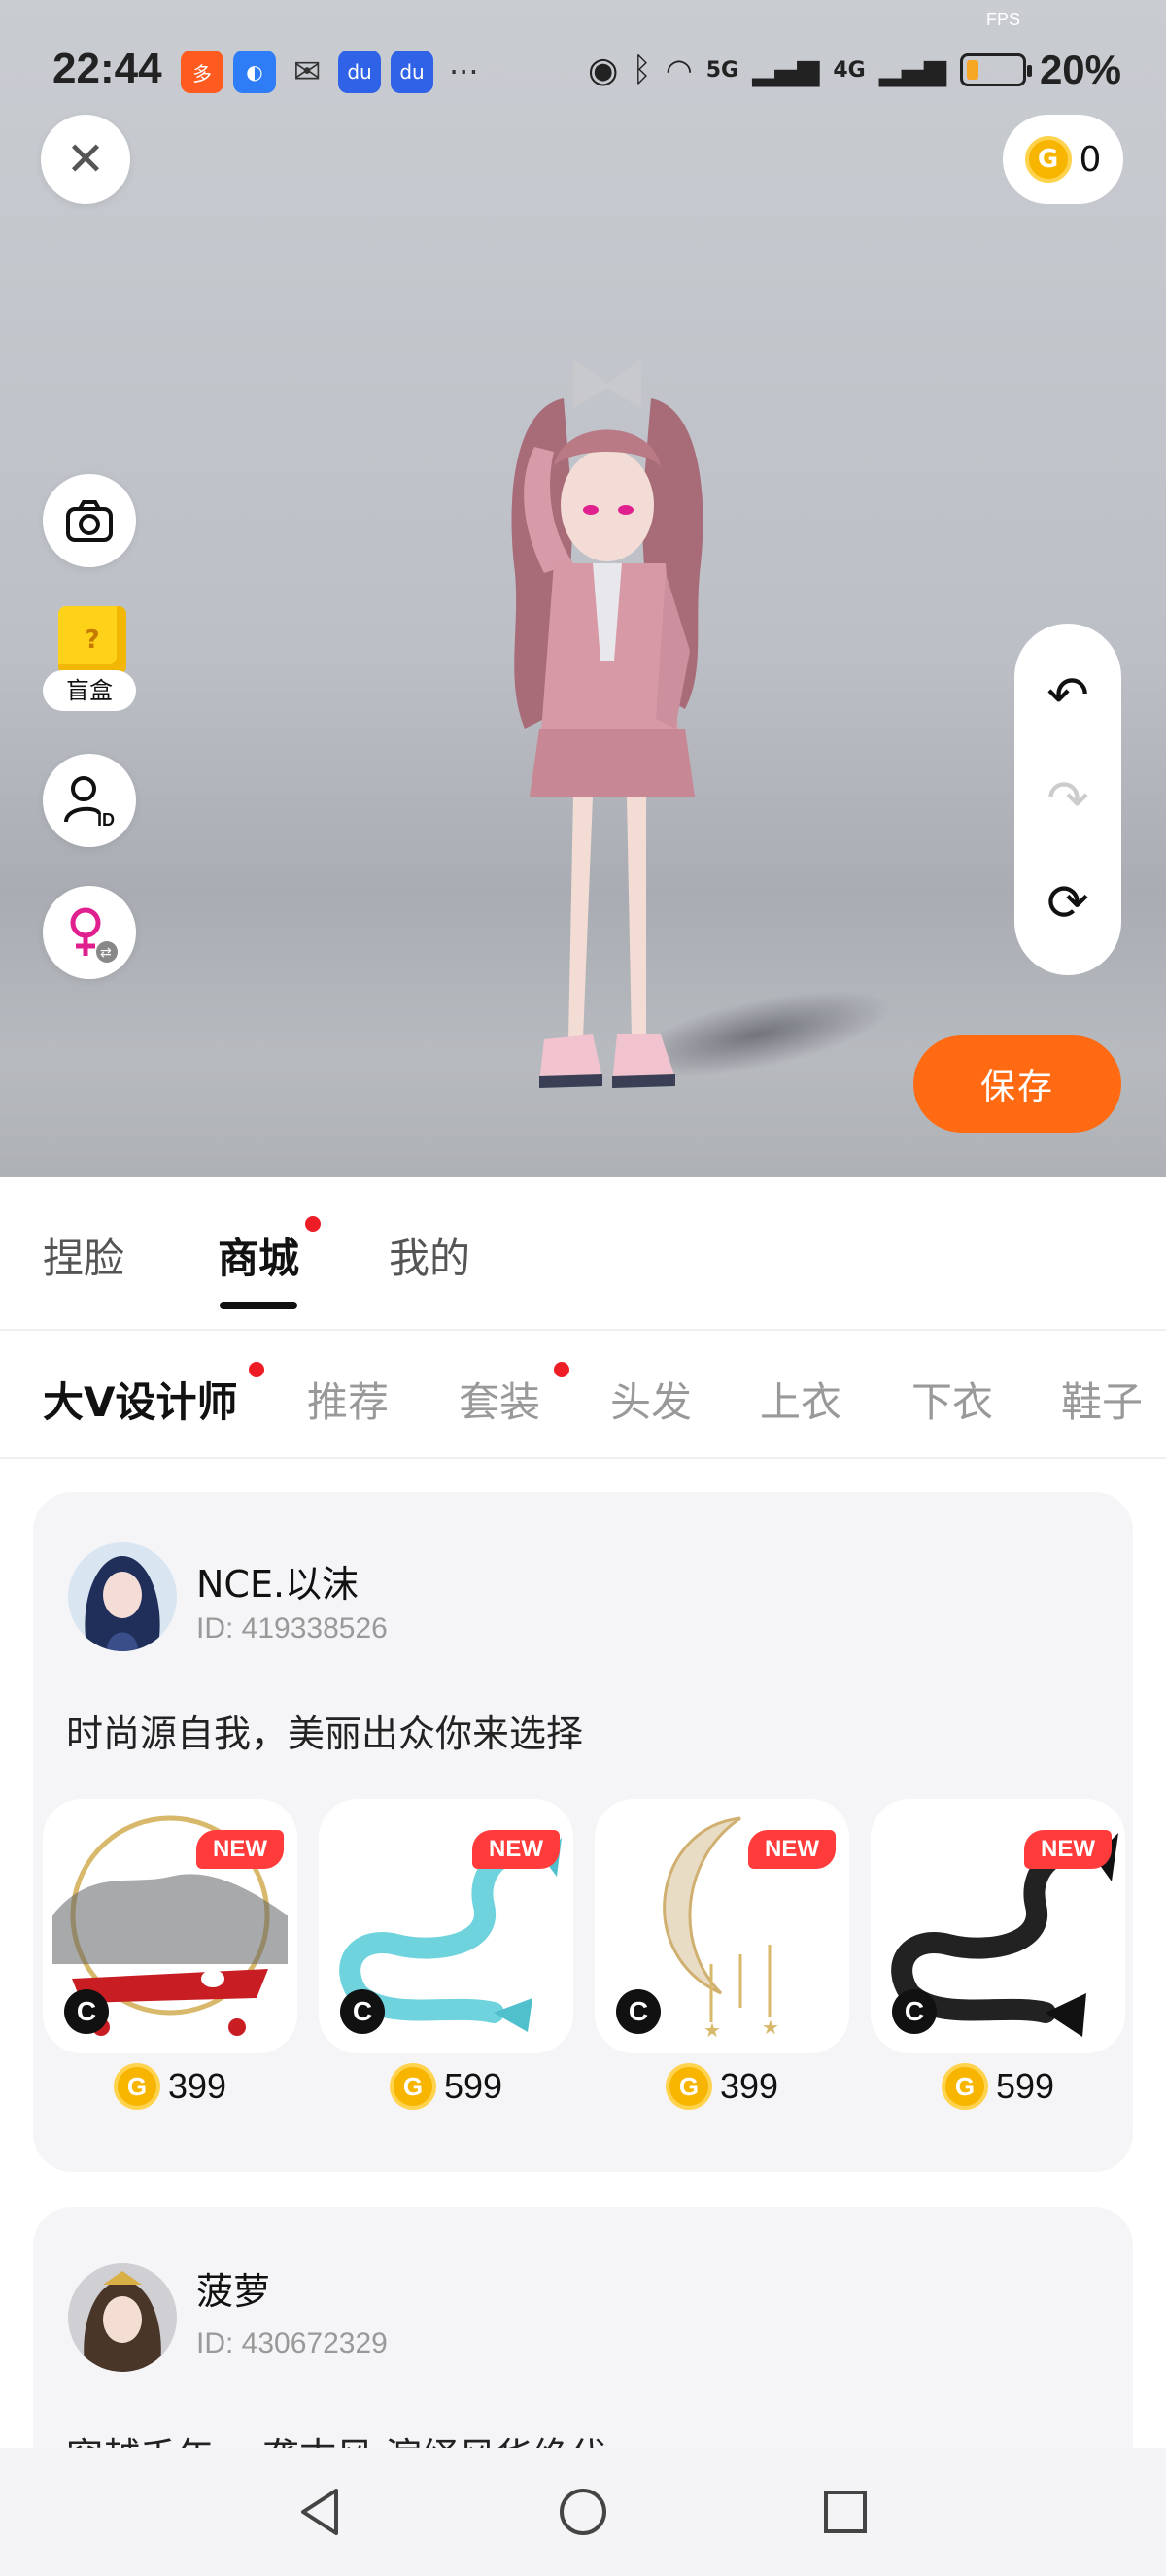  What do you see at coordinates (603, 70) in the screenshot?
I see `eye-comfort-icon: ◉` at bounding box center [603, 70].